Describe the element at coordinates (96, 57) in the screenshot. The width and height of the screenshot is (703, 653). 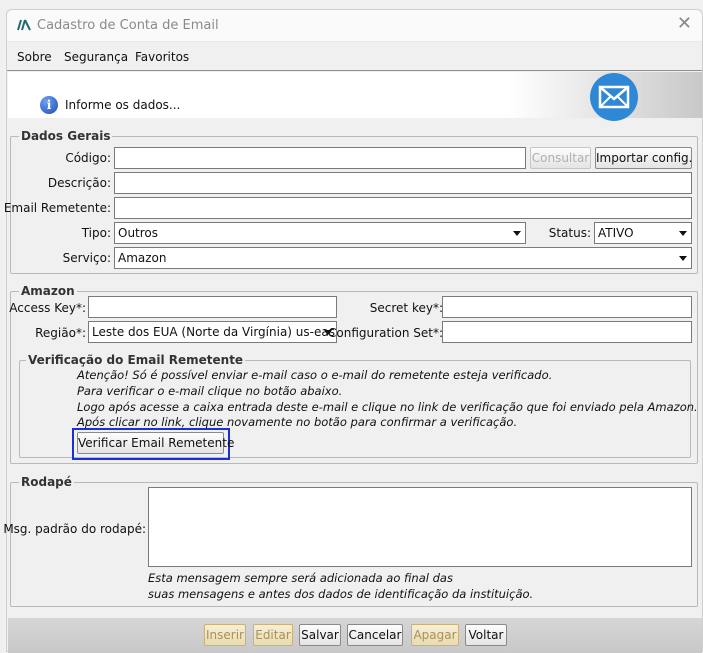
I see `menu-seguranca: Segurança` at that location.